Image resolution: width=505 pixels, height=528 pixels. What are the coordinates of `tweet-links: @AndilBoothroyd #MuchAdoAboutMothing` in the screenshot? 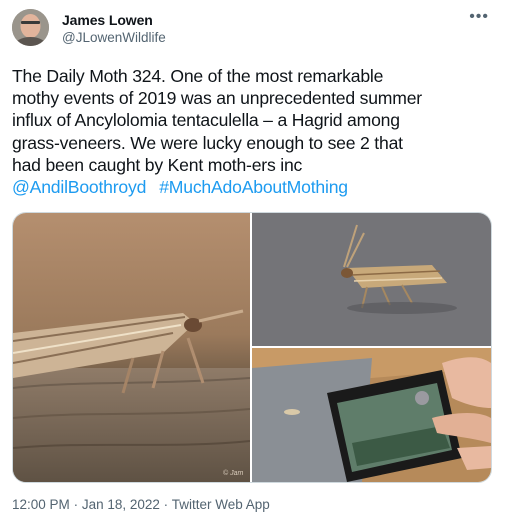 It's located at (256, 187).